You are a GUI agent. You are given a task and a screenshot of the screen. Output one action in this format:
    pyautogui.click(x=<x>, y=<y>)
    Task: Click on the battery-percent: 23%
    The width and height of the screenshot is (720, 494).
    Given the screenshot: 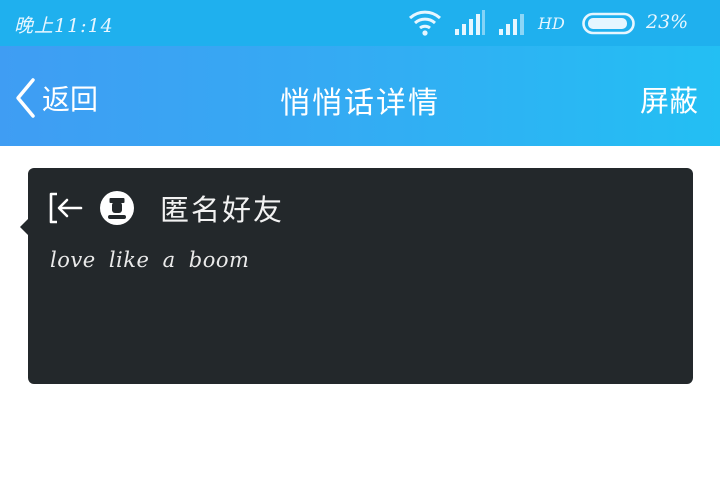 What is the action you would take?
    pyautogui.click(x=667, y=22)
    